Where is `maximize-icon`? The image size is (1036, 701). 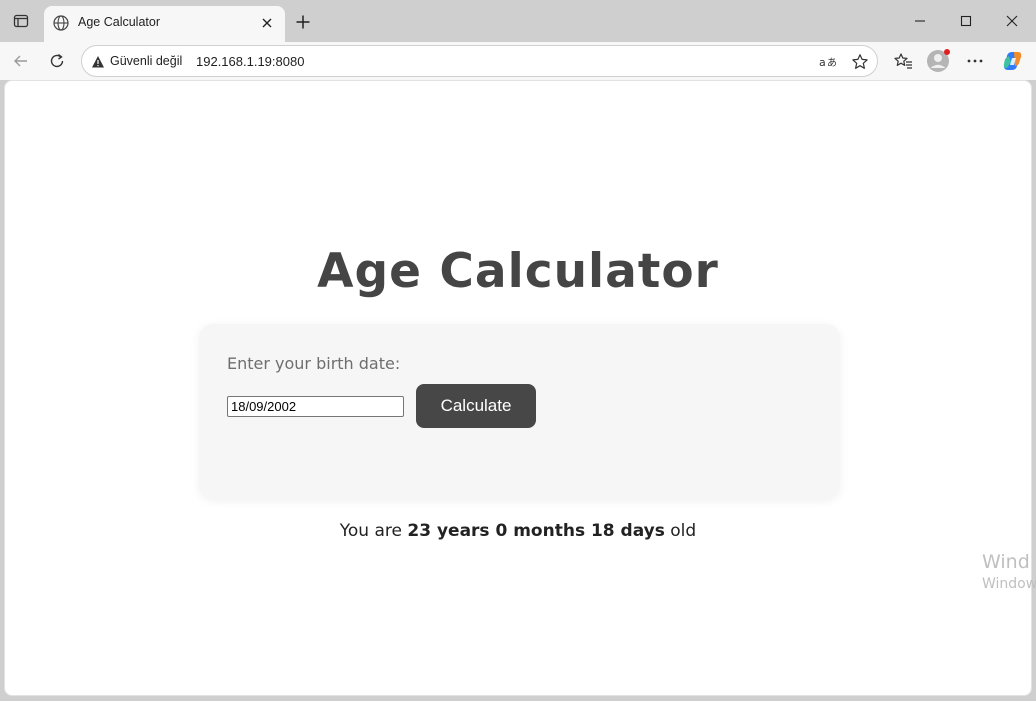 maximize-icon is located at coordinates (966, 21).